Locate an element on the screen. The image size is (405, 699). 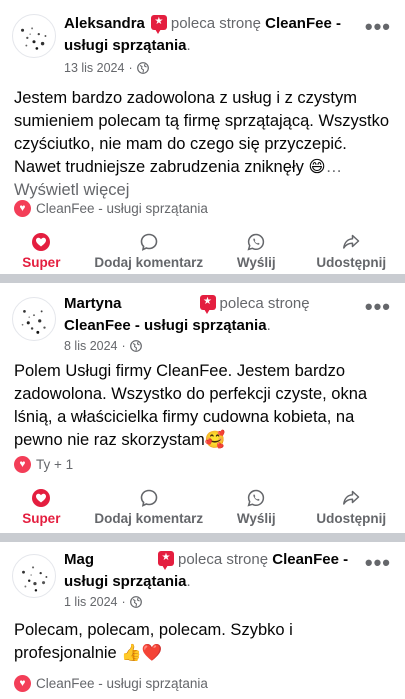
post-meta: 13 lis 2024 · is located at coordinates (106, 68).